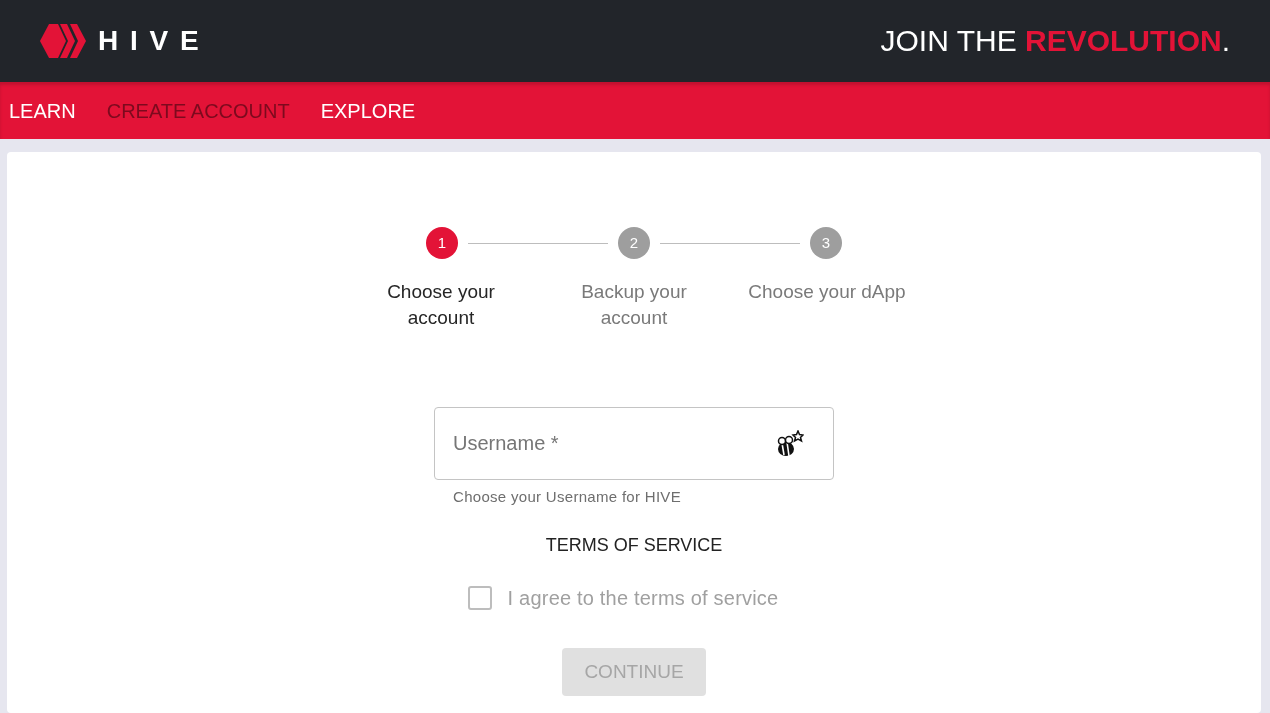  What do you see at coordinates (442, 243) in the screenshot?
I see `step-number: 1` at bounding box center [442, 243].